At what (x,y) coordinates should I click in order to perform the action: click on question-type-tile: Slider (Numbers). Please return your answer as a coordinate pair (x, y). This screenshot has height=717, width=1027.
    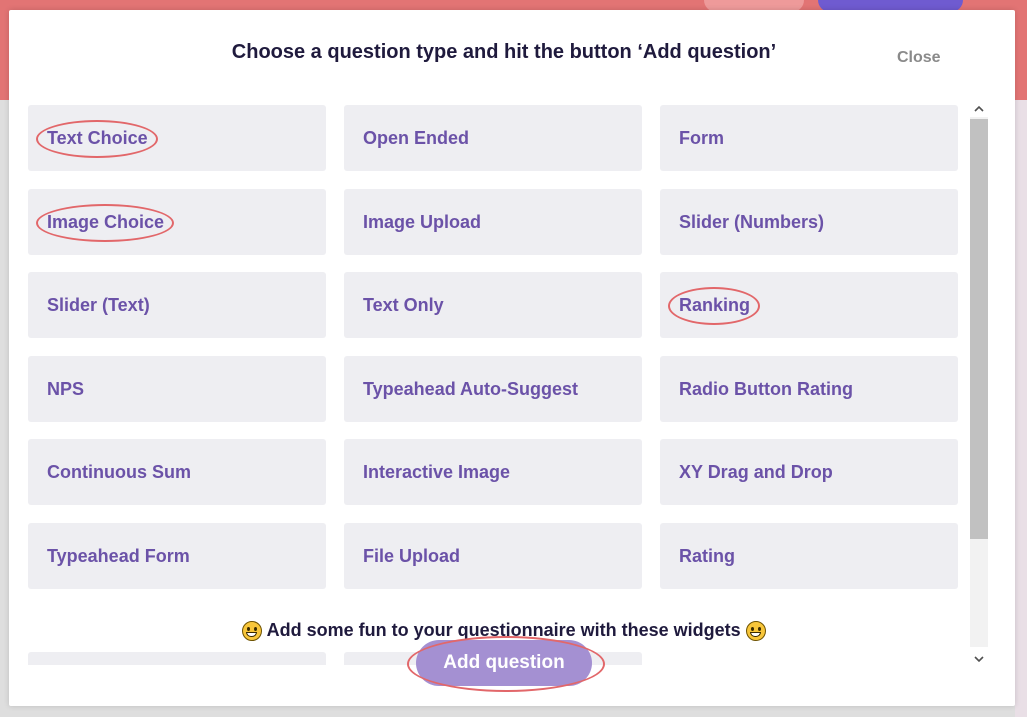
    Looking at the image, I should click on (809, 222).